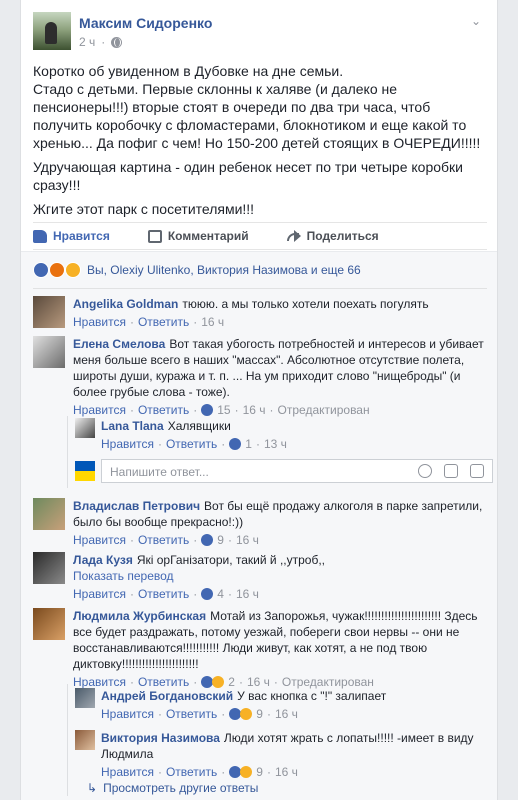 This screenshot has width=518, height=800. Describe the element at coordinates (101, 42) in the screenshot. I see `post-time-row: 2 ч ·` at that location.